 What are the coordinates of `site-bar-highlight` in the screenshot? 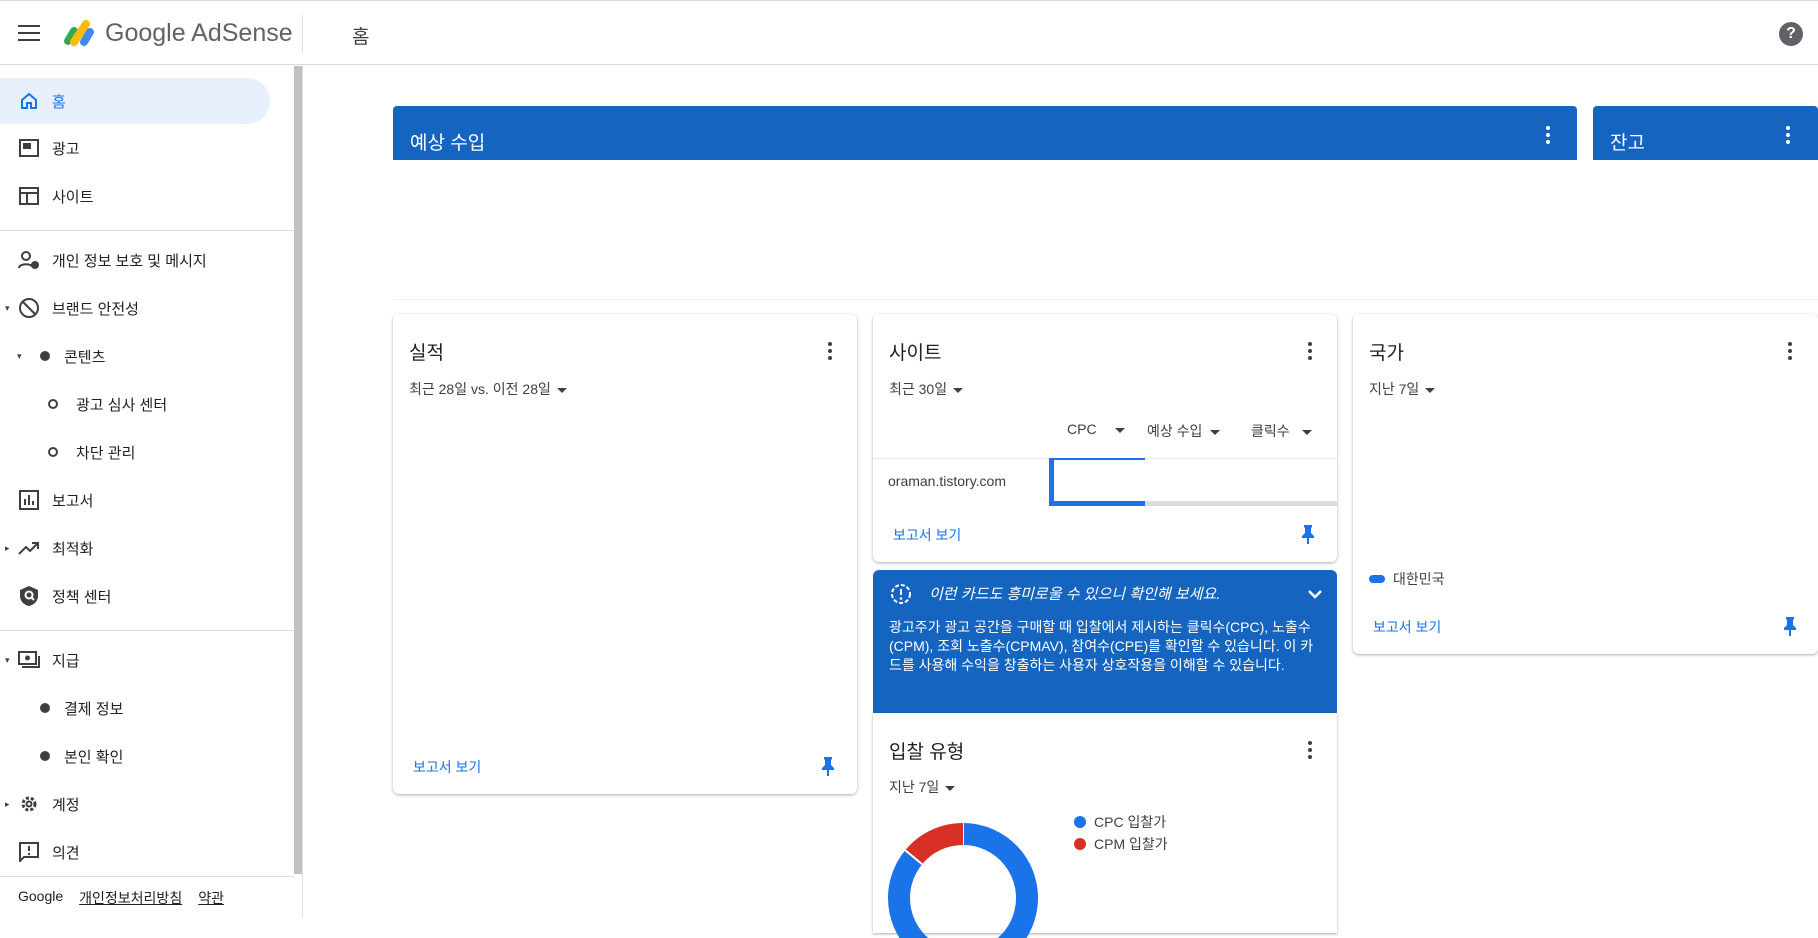 It's located at (1097, 459).